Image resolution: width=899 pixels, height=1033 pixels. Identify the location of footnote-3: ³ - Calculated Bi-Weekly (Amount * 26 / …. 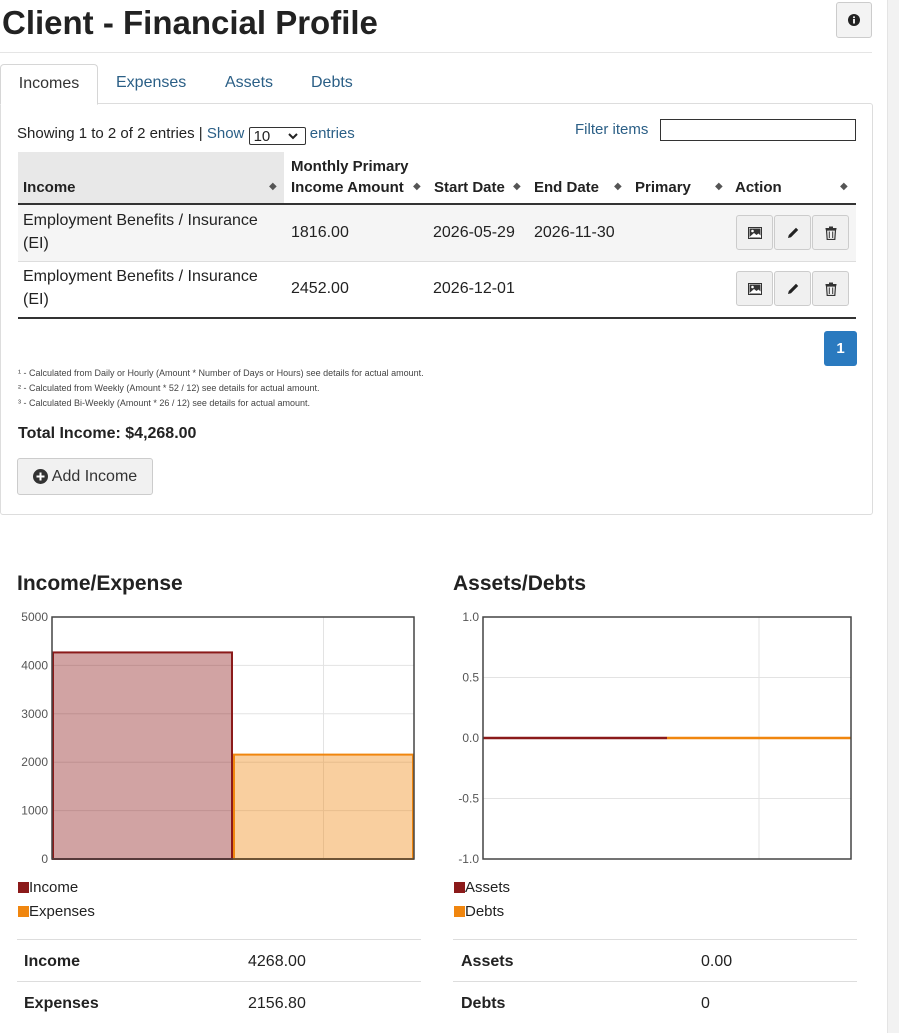
(164, 403).